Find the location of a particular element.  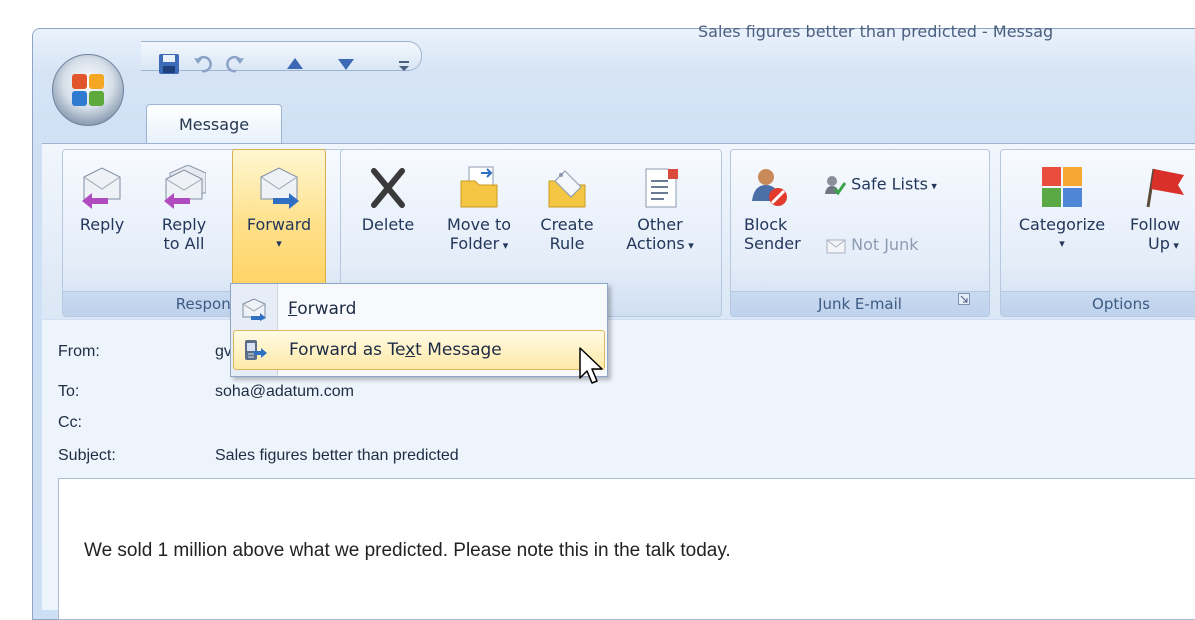

block-label-line2: Sender is located at coordinates (772, 243).